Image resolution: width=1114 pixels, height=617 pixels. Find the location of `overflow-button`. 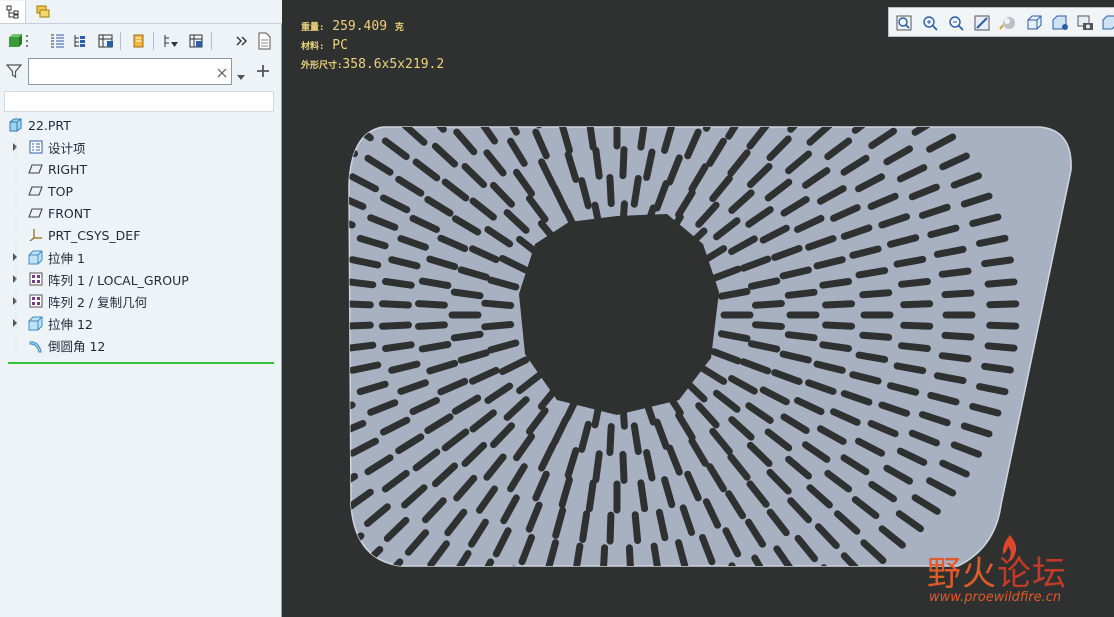

overflow-button is located at coordinates (241, 41).